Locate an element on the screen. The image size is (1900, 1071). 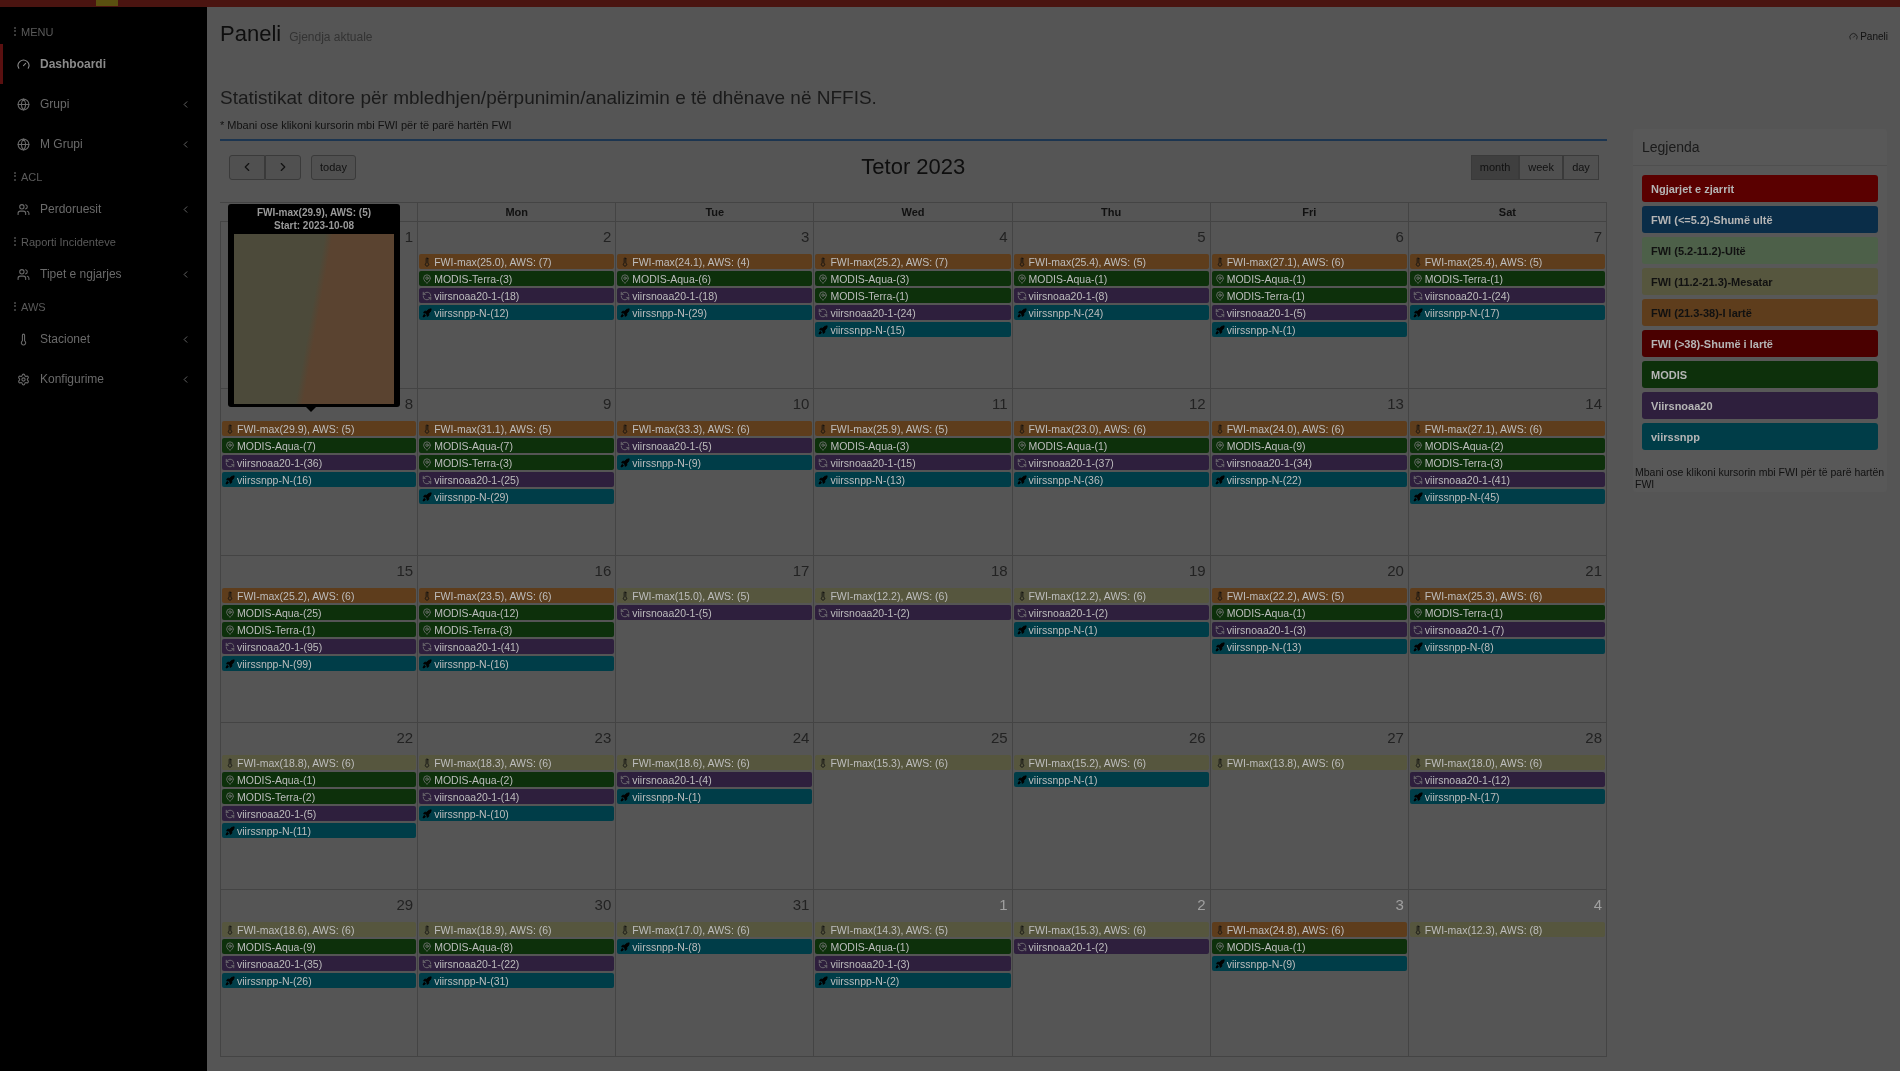
calendar-event: FWI-max(22.2), AWS: (5) is located at coordinates (1309, 595).